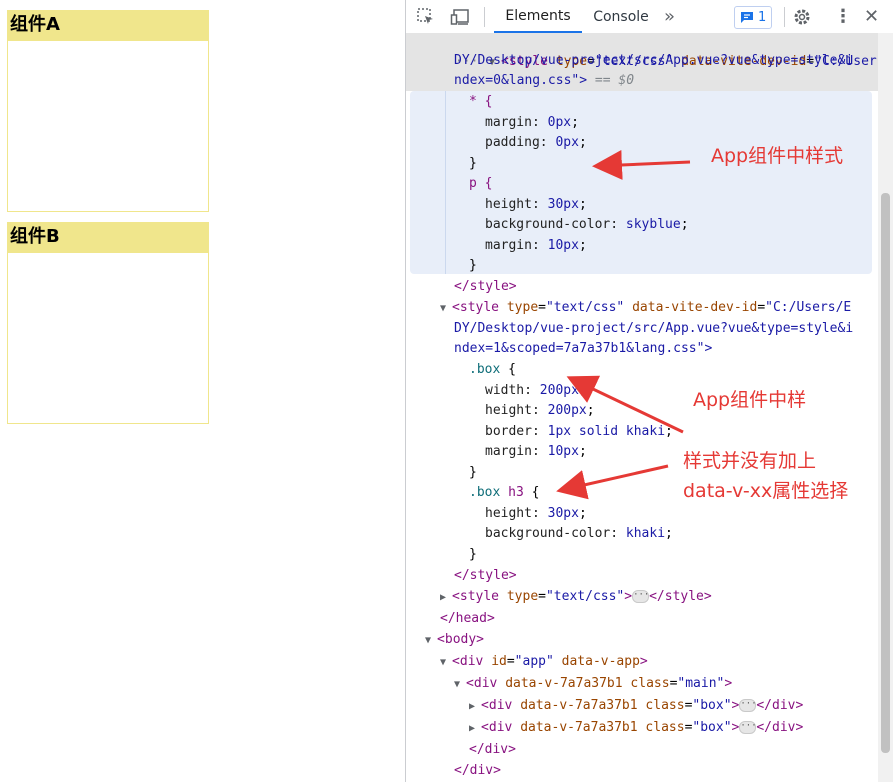  What do you see at coordinates (777, 156) in the screenshot?
I see `annotation-app-styles: App组件中样式` at bounding box center [777, 156].